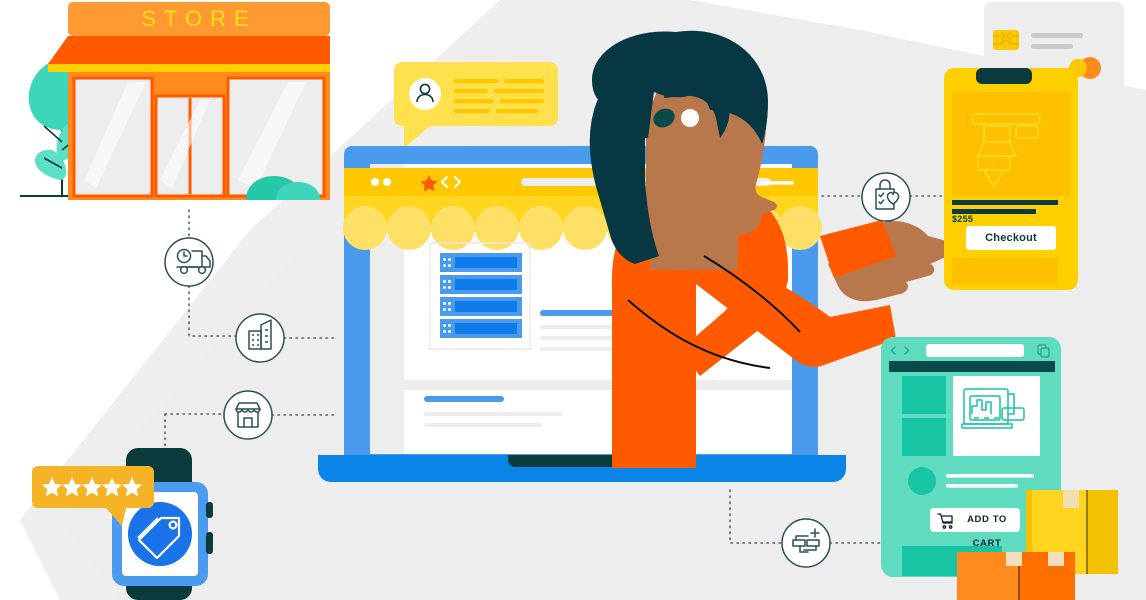 This screenshot has height=600, width=1146. I want to click on tablet-avatar-dot, so click(922, 481).